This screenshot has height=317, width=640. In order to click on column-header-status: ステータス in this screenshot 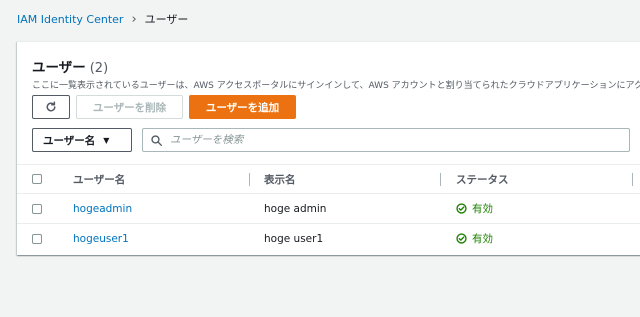, I will do `click(482, 179)`.